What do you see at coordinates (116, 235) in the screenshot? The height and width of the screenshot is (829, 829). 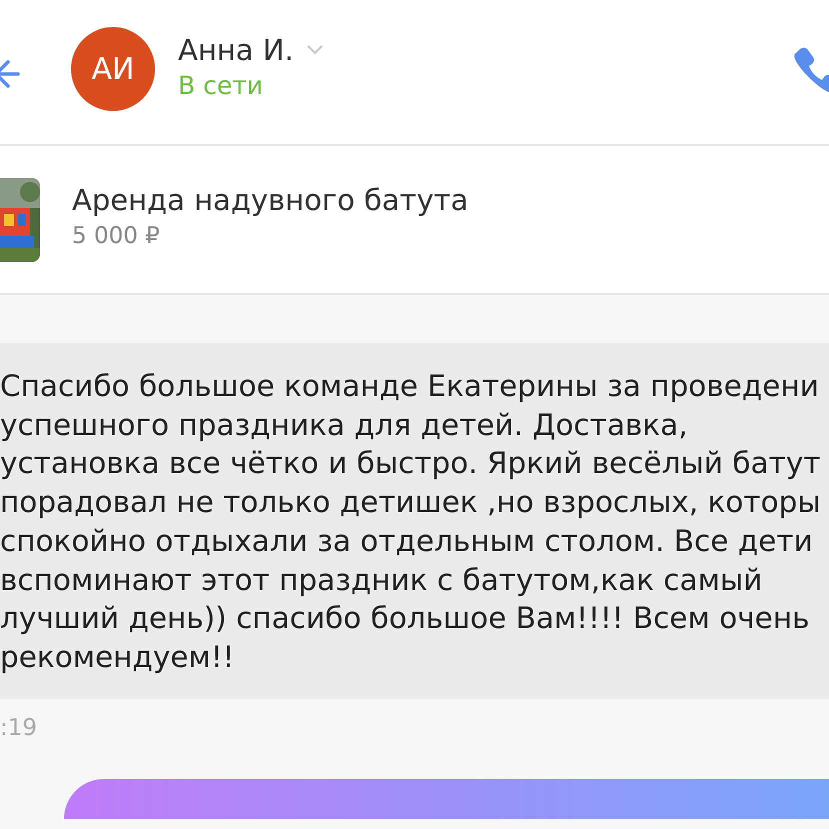 I see `listing-price: 5 000 ₽` at bounding box center [116, 235].